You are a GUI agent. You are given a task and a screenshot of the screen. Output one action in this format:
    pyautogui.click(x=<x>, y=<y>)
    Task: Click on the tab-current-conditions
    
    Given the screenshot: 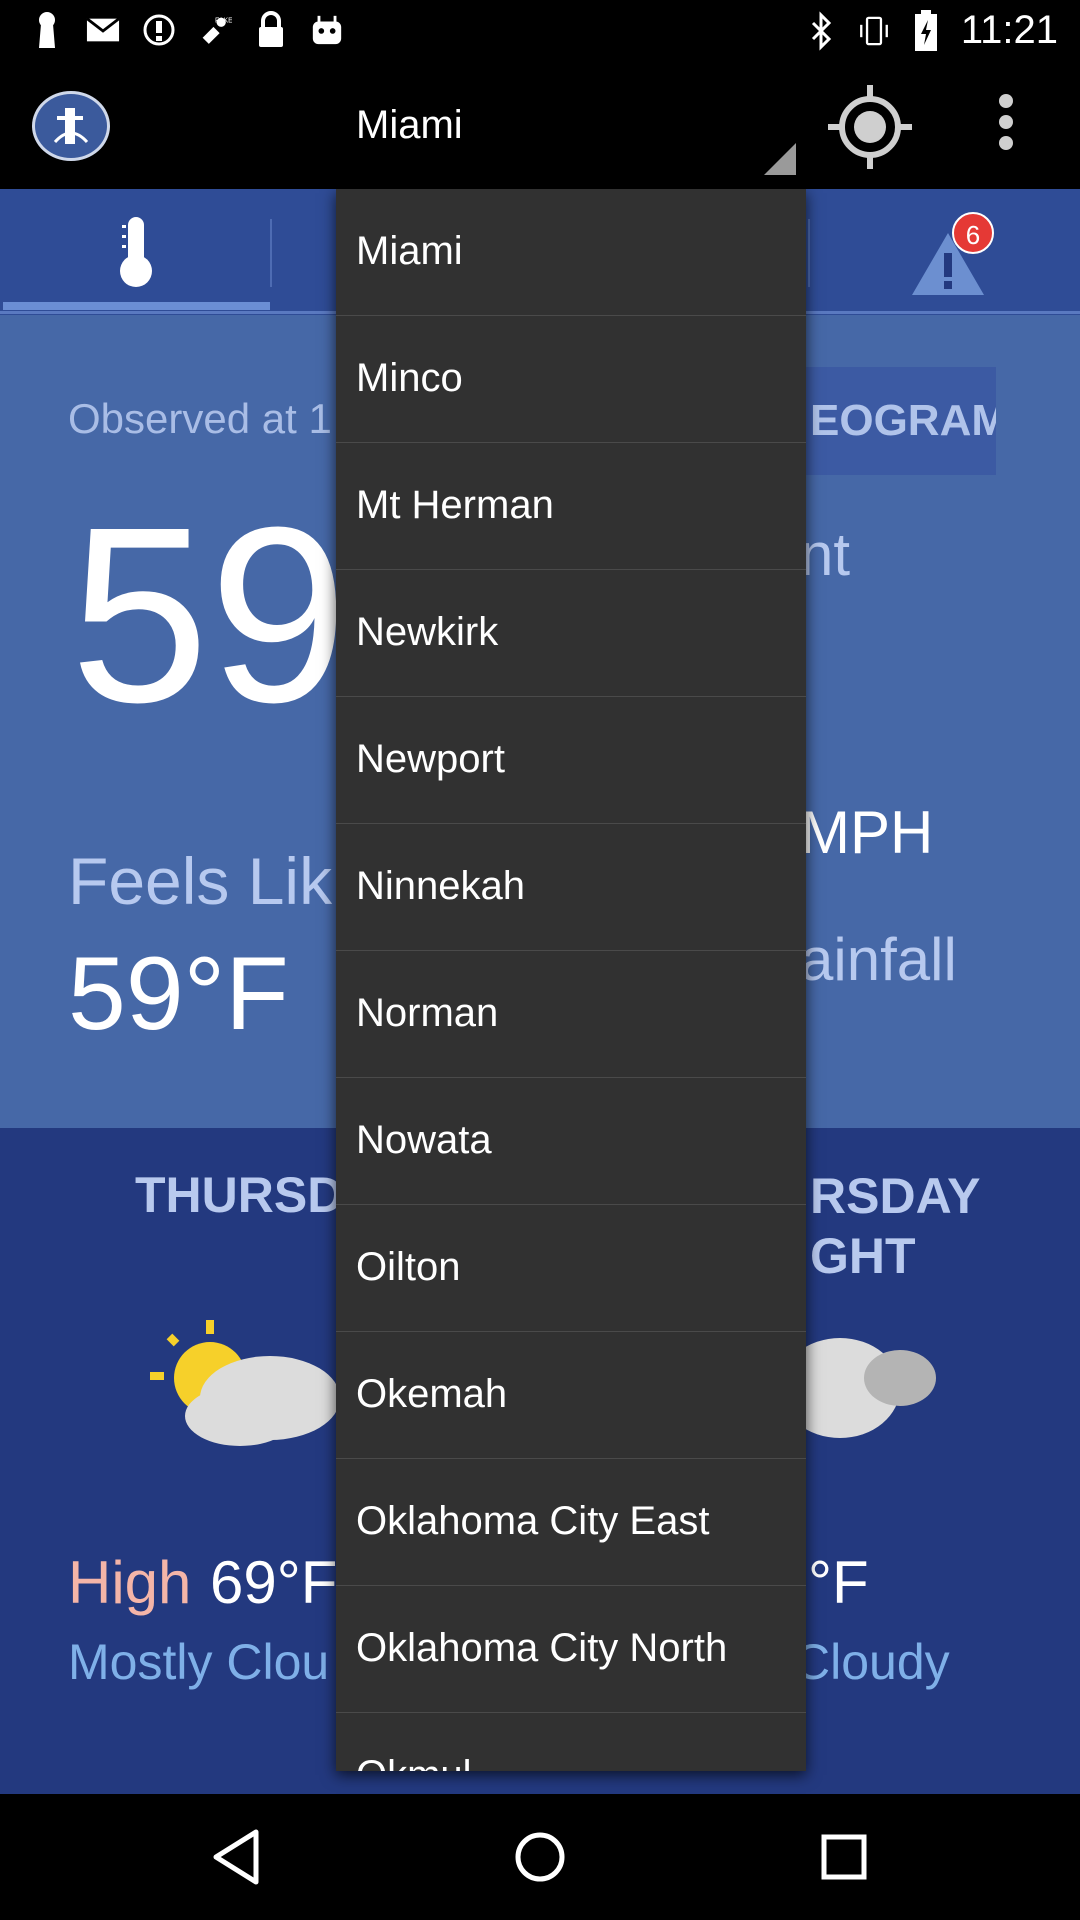 What is the action you would take?
    pyautogui.click(x=135, y=252)
    